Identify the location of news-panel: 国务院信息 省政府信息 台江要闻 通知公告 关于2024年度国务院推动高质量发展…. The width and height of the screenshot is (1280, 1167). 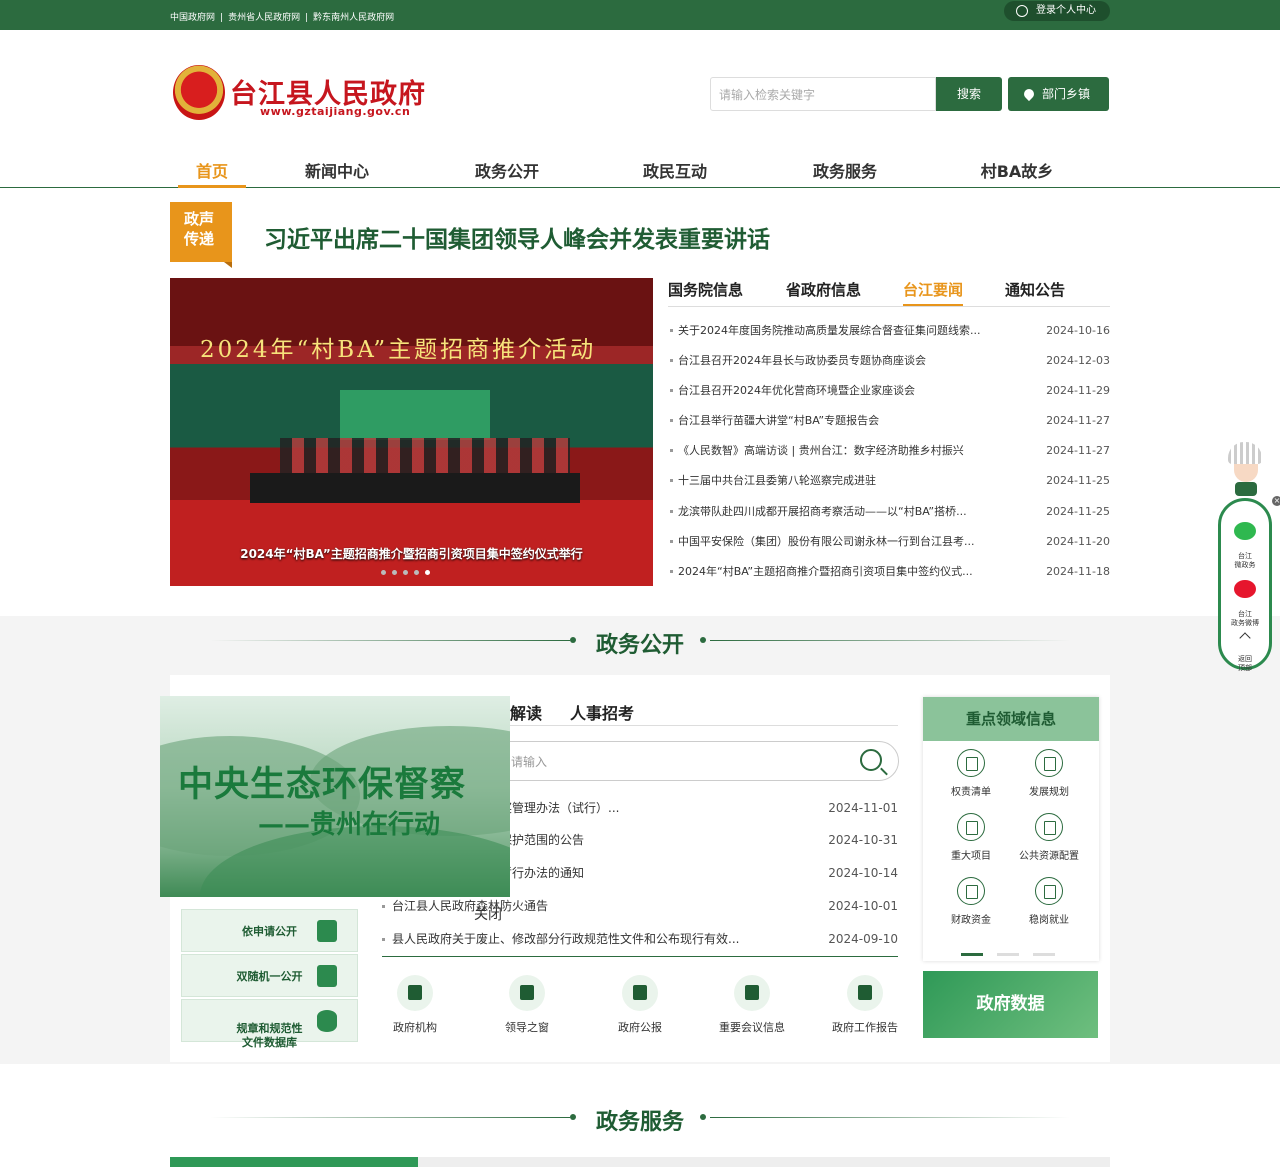
(889, 432).